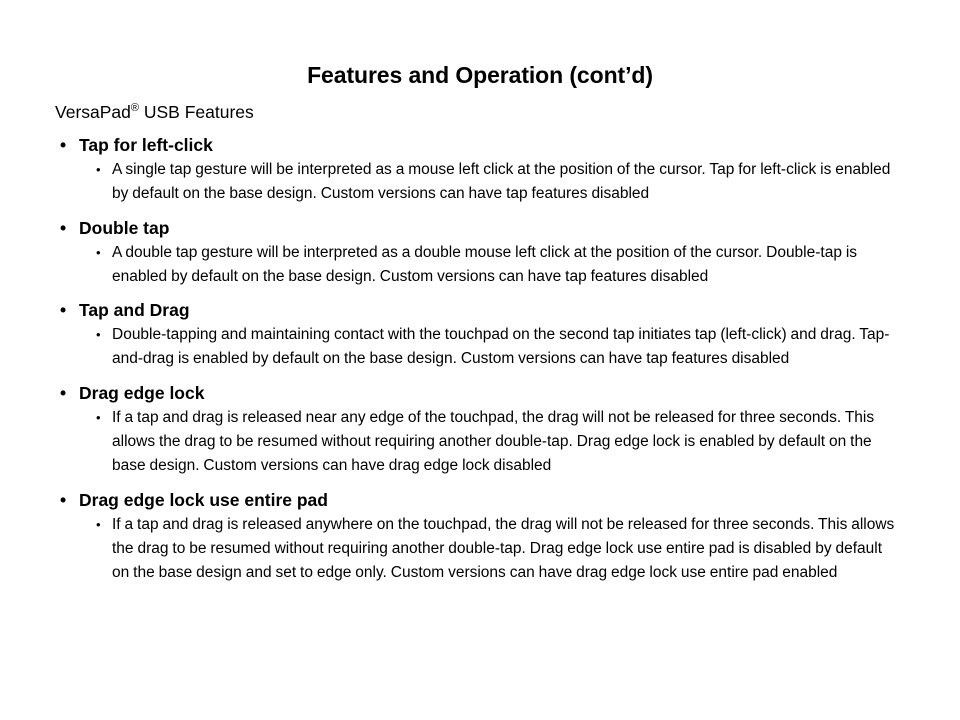  I want to click on feature-heading: • Tap for left-click, so click(510, 145).